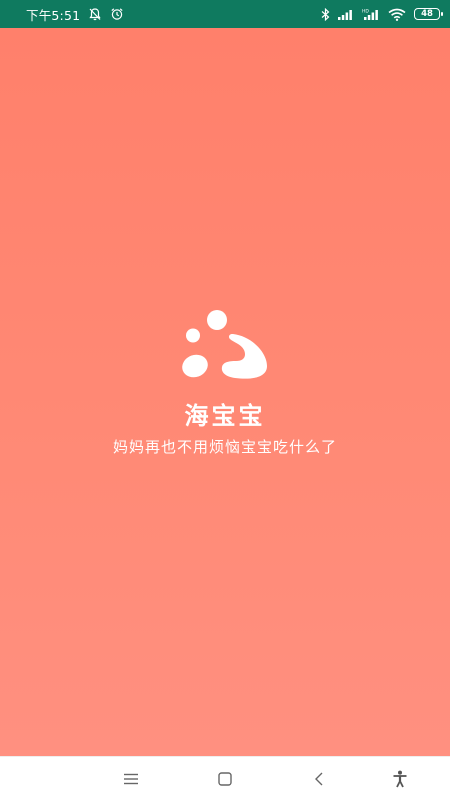 Image resolution: width=450 pixels, height=800 pixels. What do you see at coordinates (224, 344) in the screenshot?
I see `app-logo-icon` at bounding box center [224, 344].